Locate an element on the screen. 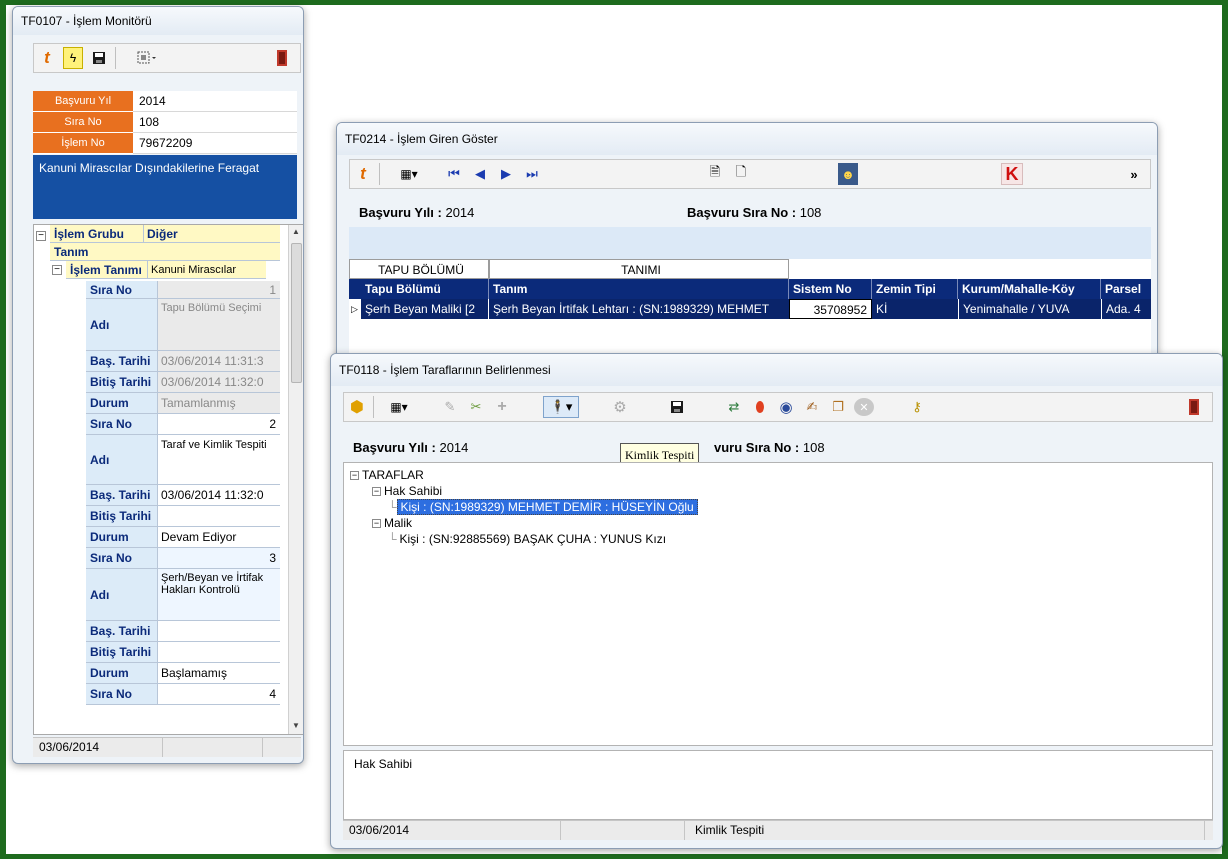 The image size is (1228, 859). col-tanim: Tanım is located at coordinates (639, 289).